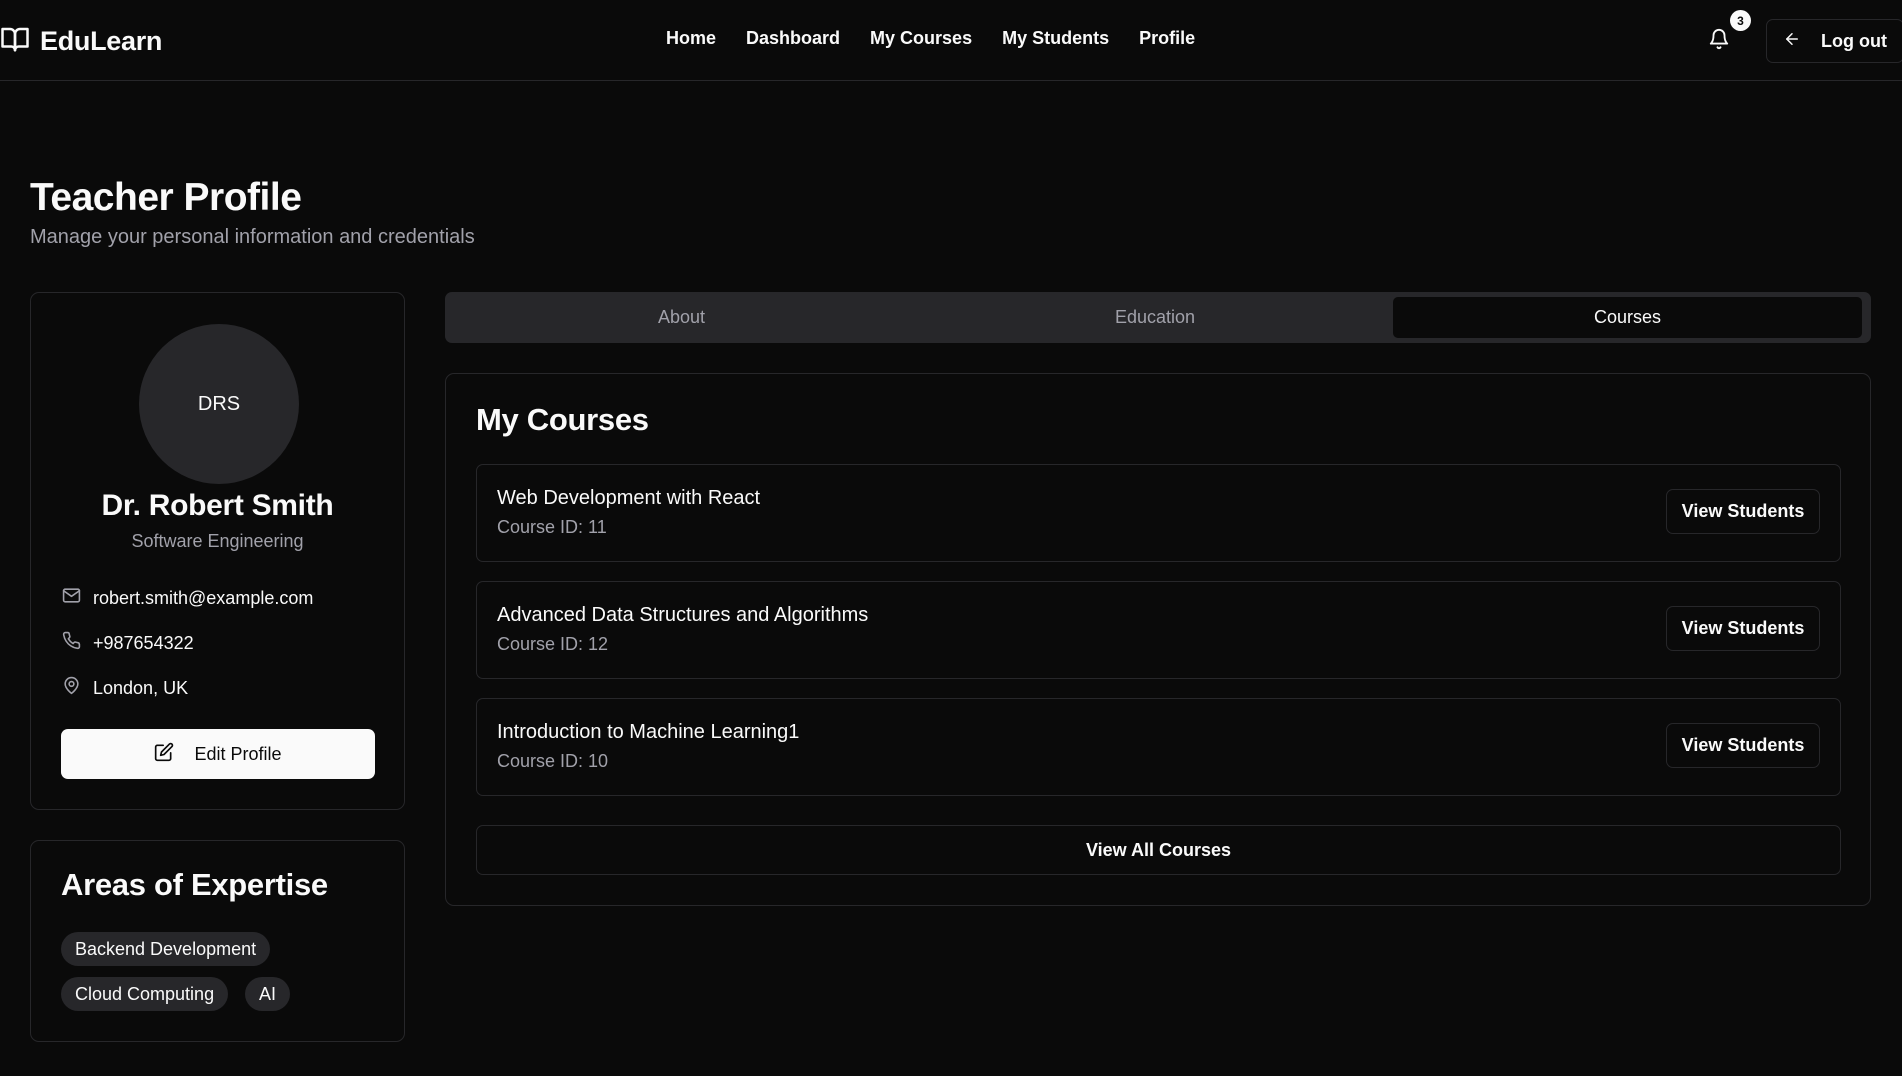 The width and height of the screenshot is (1902, 1076). Describe the element at coordinates (793, 38) in the screenshot. I see `nav-link-dashboard: Dashboard` at that location.